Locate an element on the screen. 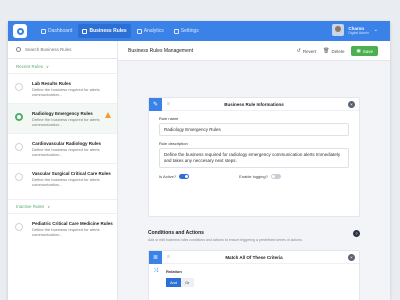  conditions-title: Conditions and Actions is located at coordinates (176, 233).